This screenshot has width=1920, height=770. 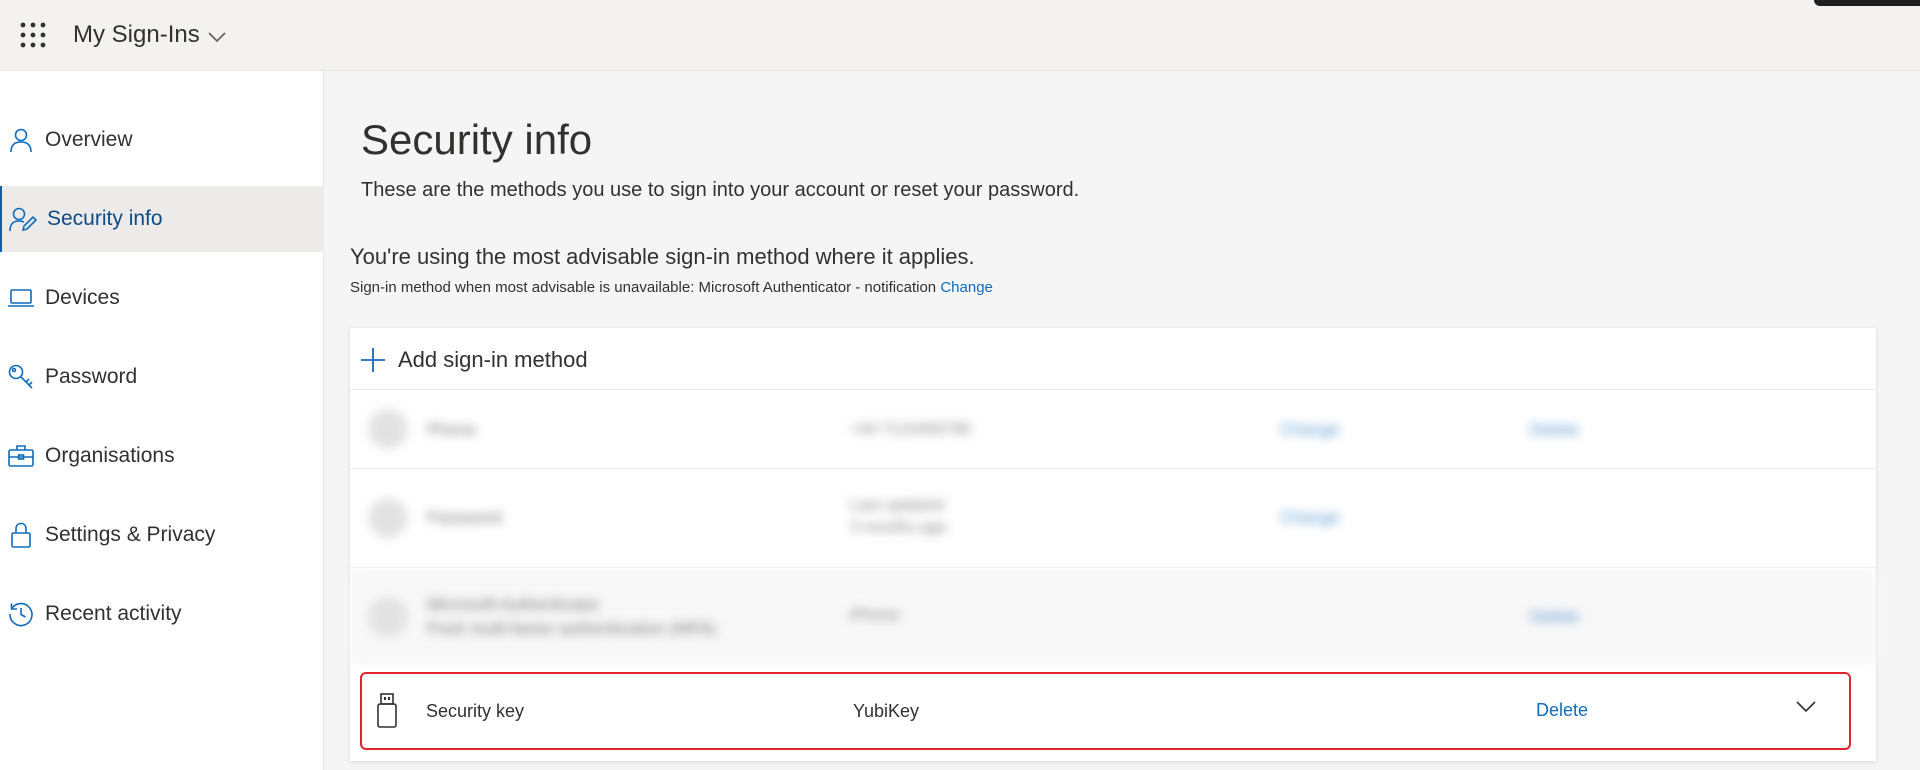 I want to click on method-detail-secondary: 3 months ago, so click(x=898, y=527).